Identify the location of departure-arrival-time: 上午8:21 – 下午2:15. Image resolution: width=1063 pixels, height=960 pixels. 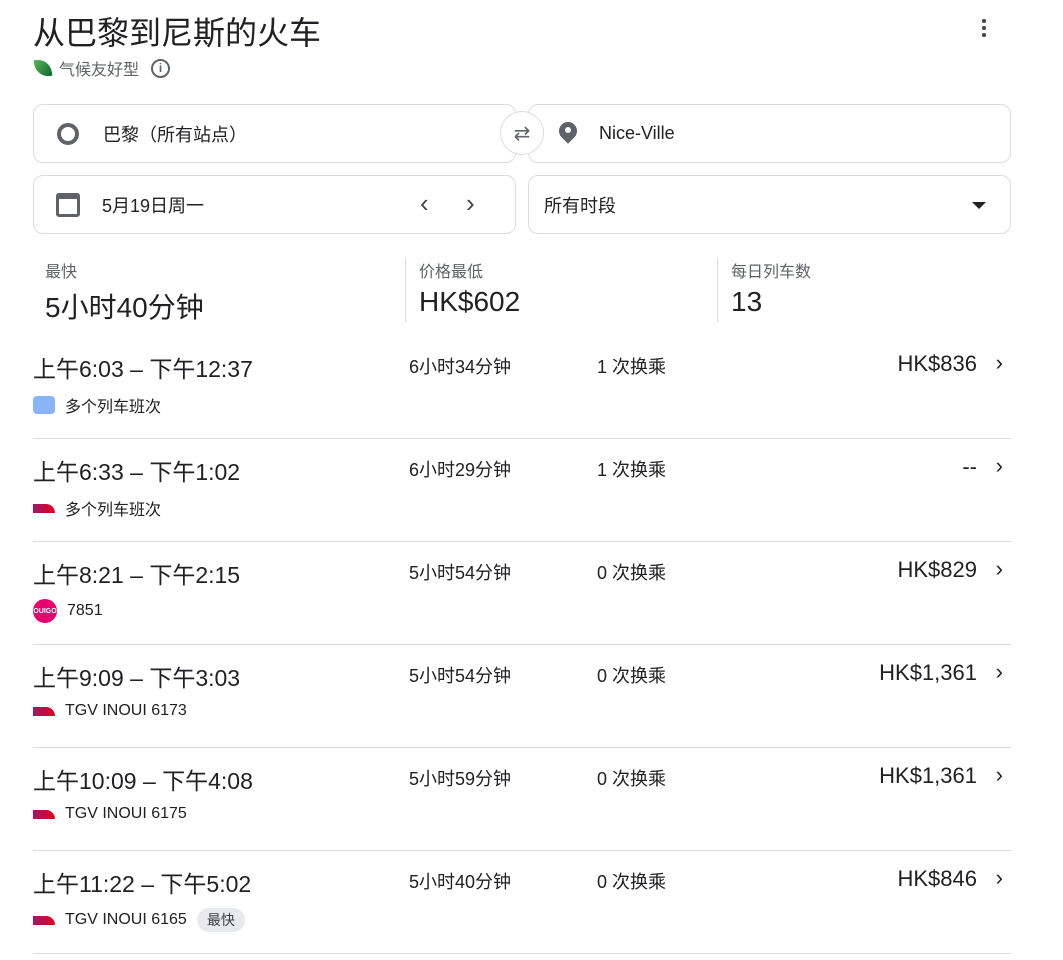
(137, 575).